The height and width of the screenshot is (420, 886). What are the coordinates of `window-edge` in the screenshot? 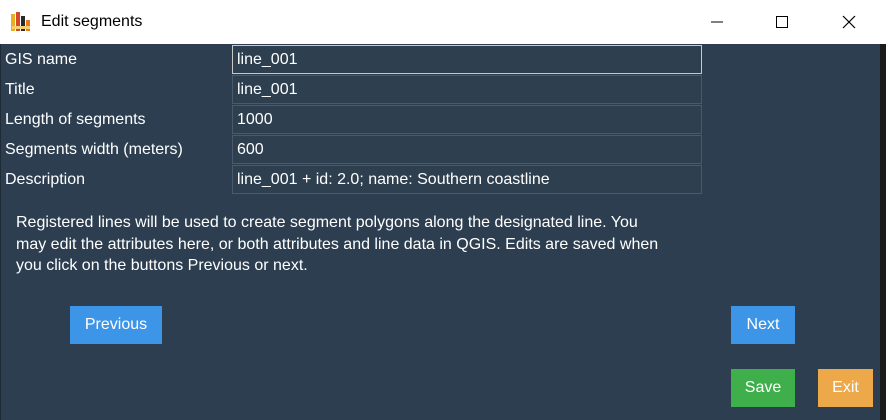 It's located at (883, 232).